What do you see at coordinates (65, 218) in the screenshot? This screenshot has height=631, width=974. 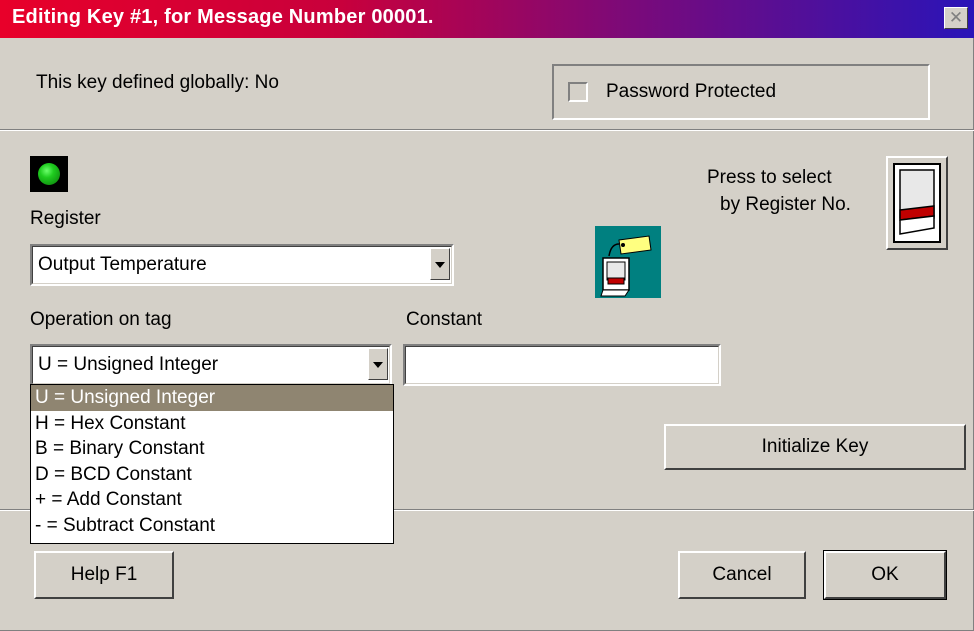 I see `register-label: Register` at bounding box center [65, 218].